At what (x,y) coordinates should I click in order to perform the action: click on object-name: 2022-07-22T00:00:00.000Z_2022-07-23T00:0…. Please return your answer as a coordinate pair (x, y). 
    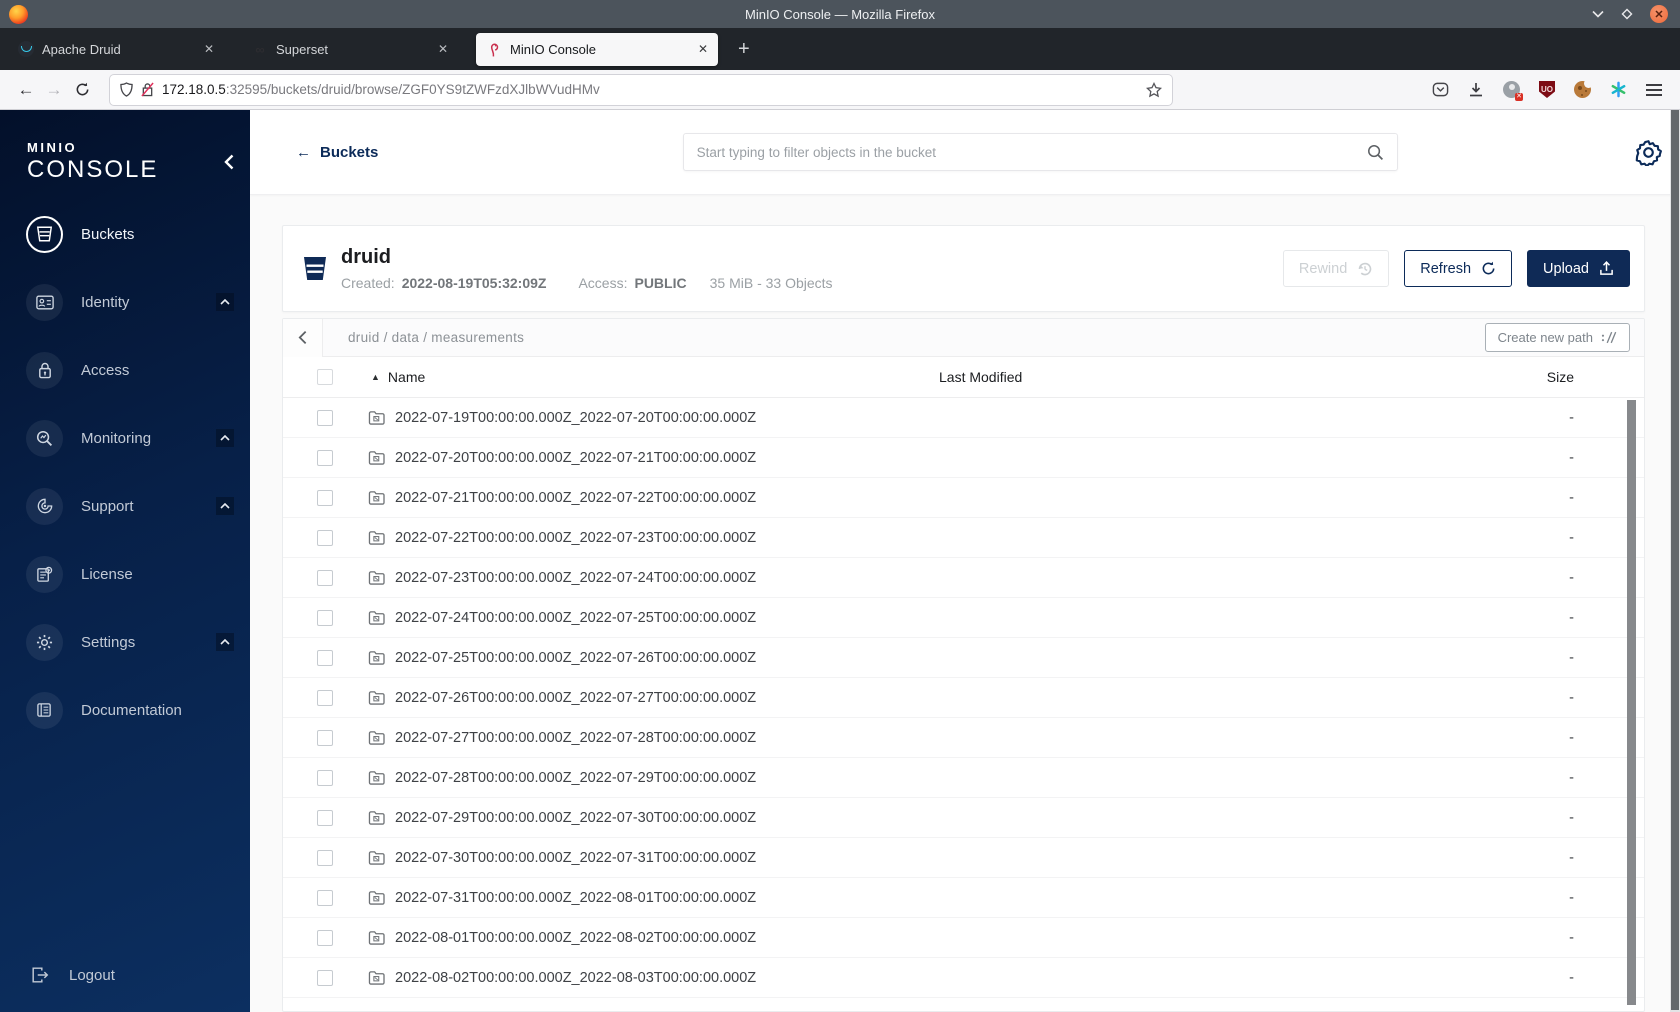
    Looking at the image, I should click on (575, 538).